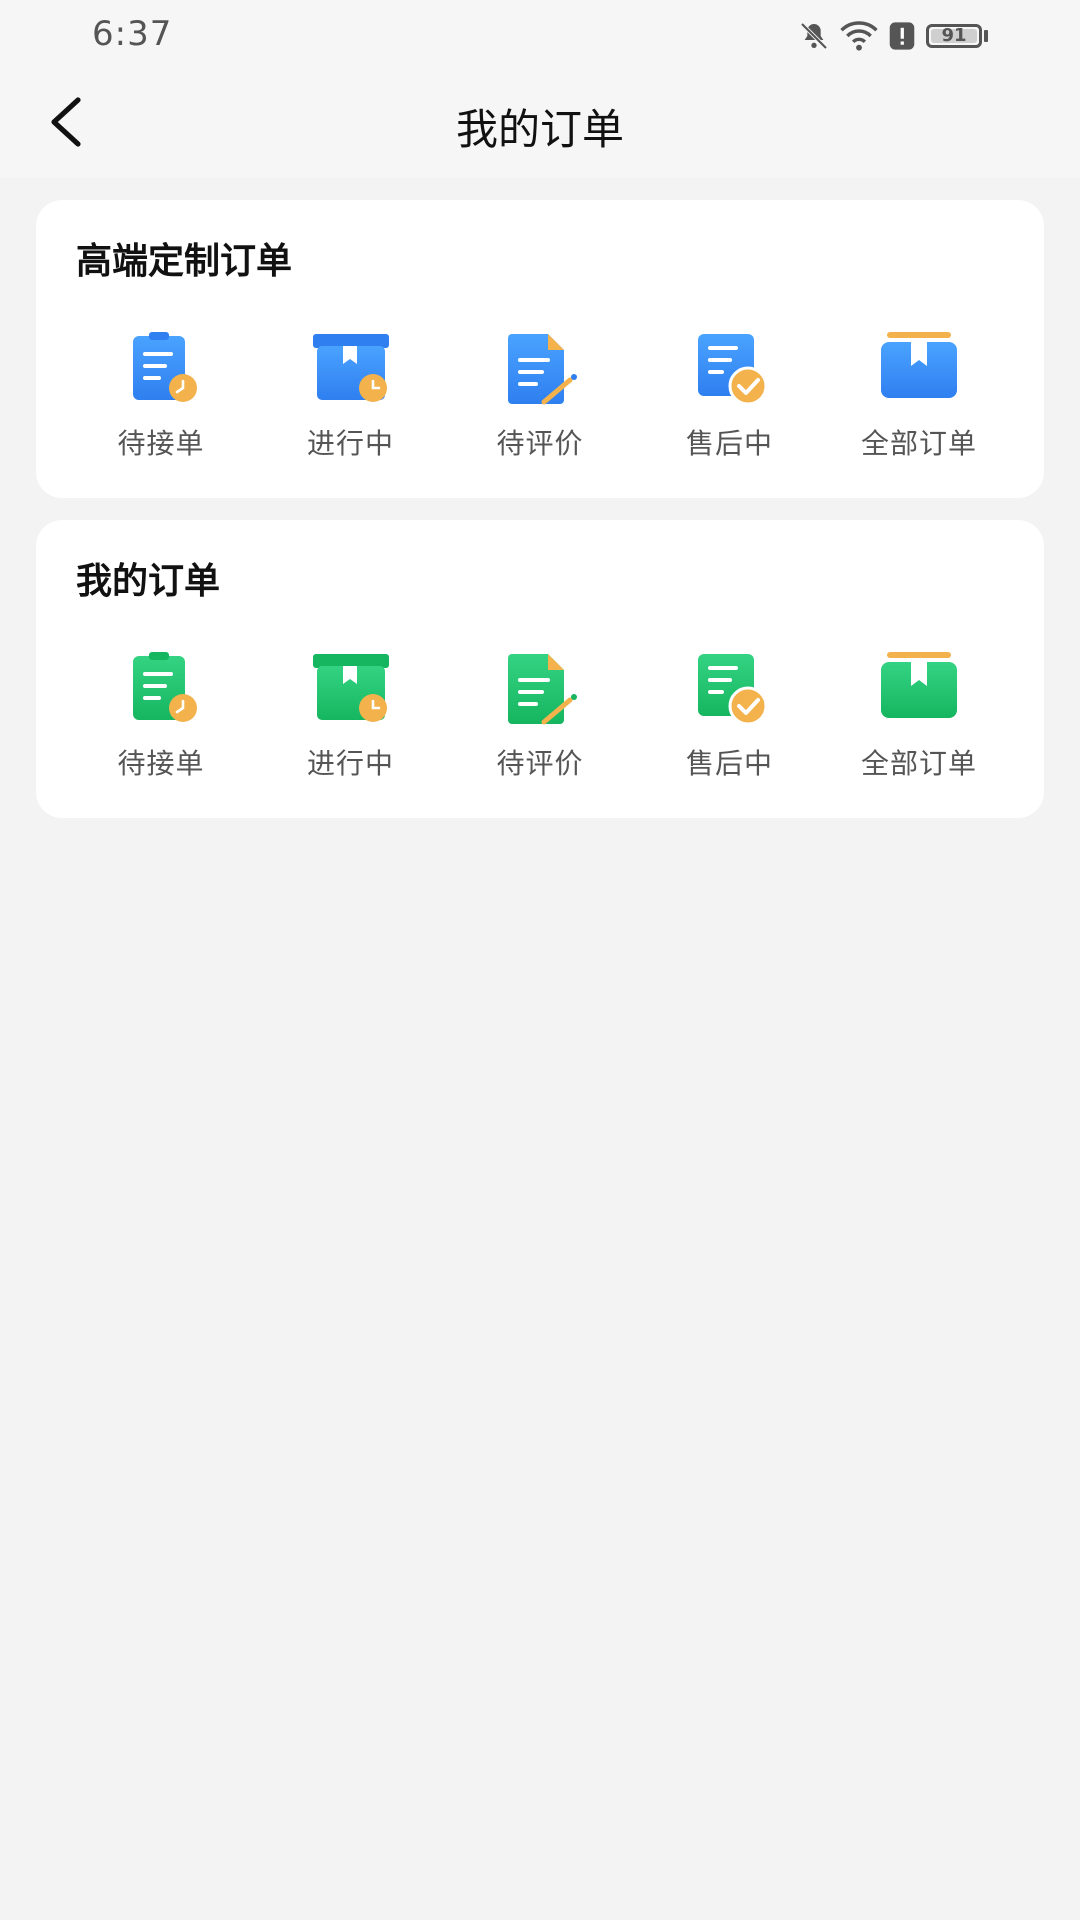  What do you see at coordinates (540, 36) in the screenshot?
I see `status-bar: 6:37 91` at bounding box center [540, 36].